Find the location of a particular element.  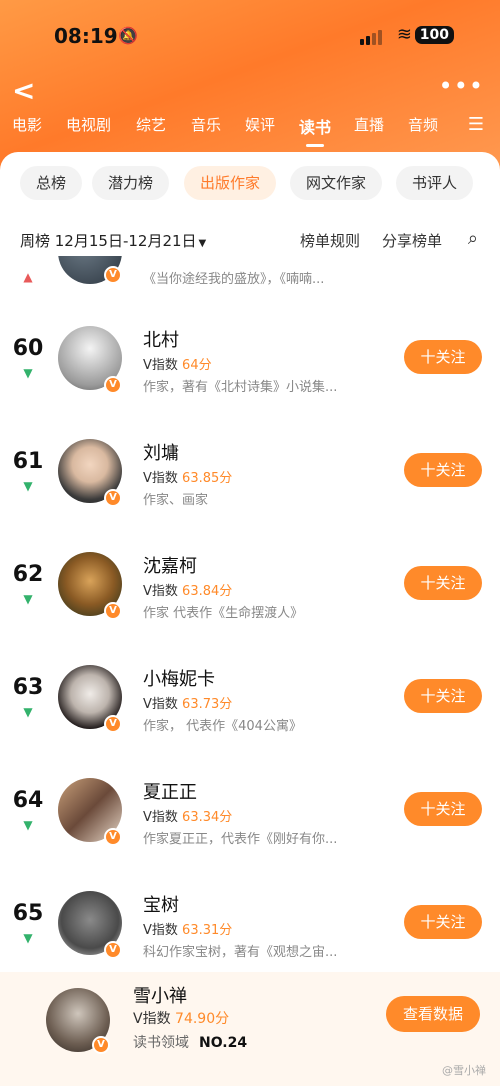

share-ranking-link: 分享榜单 is located at coordinates (412, 240).